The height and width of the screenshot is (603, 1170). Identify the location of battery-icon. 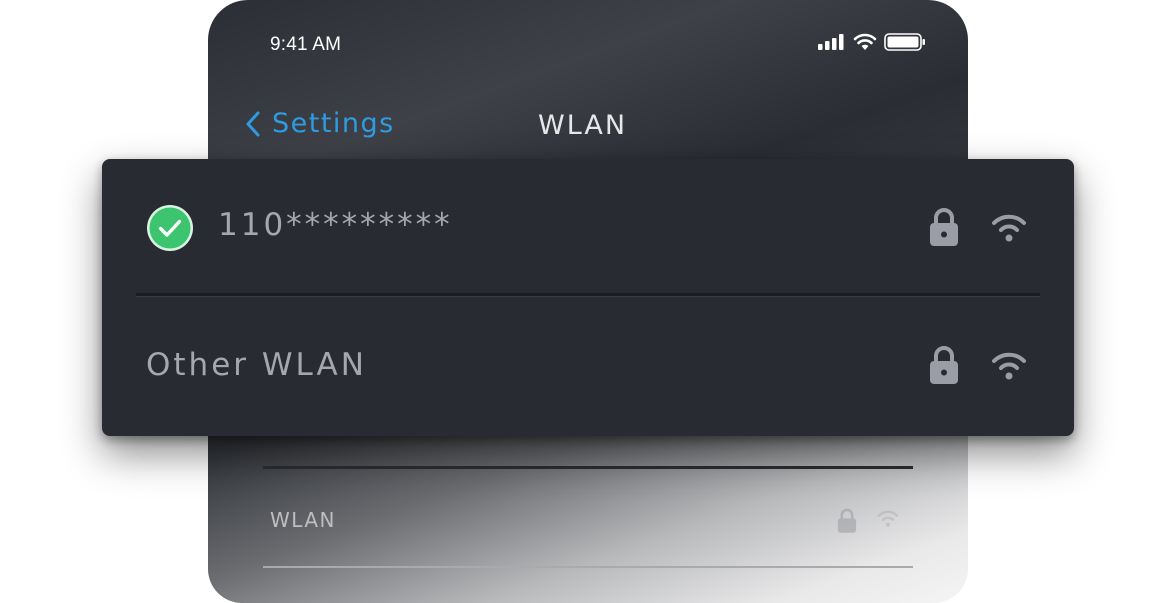
(904, 42).